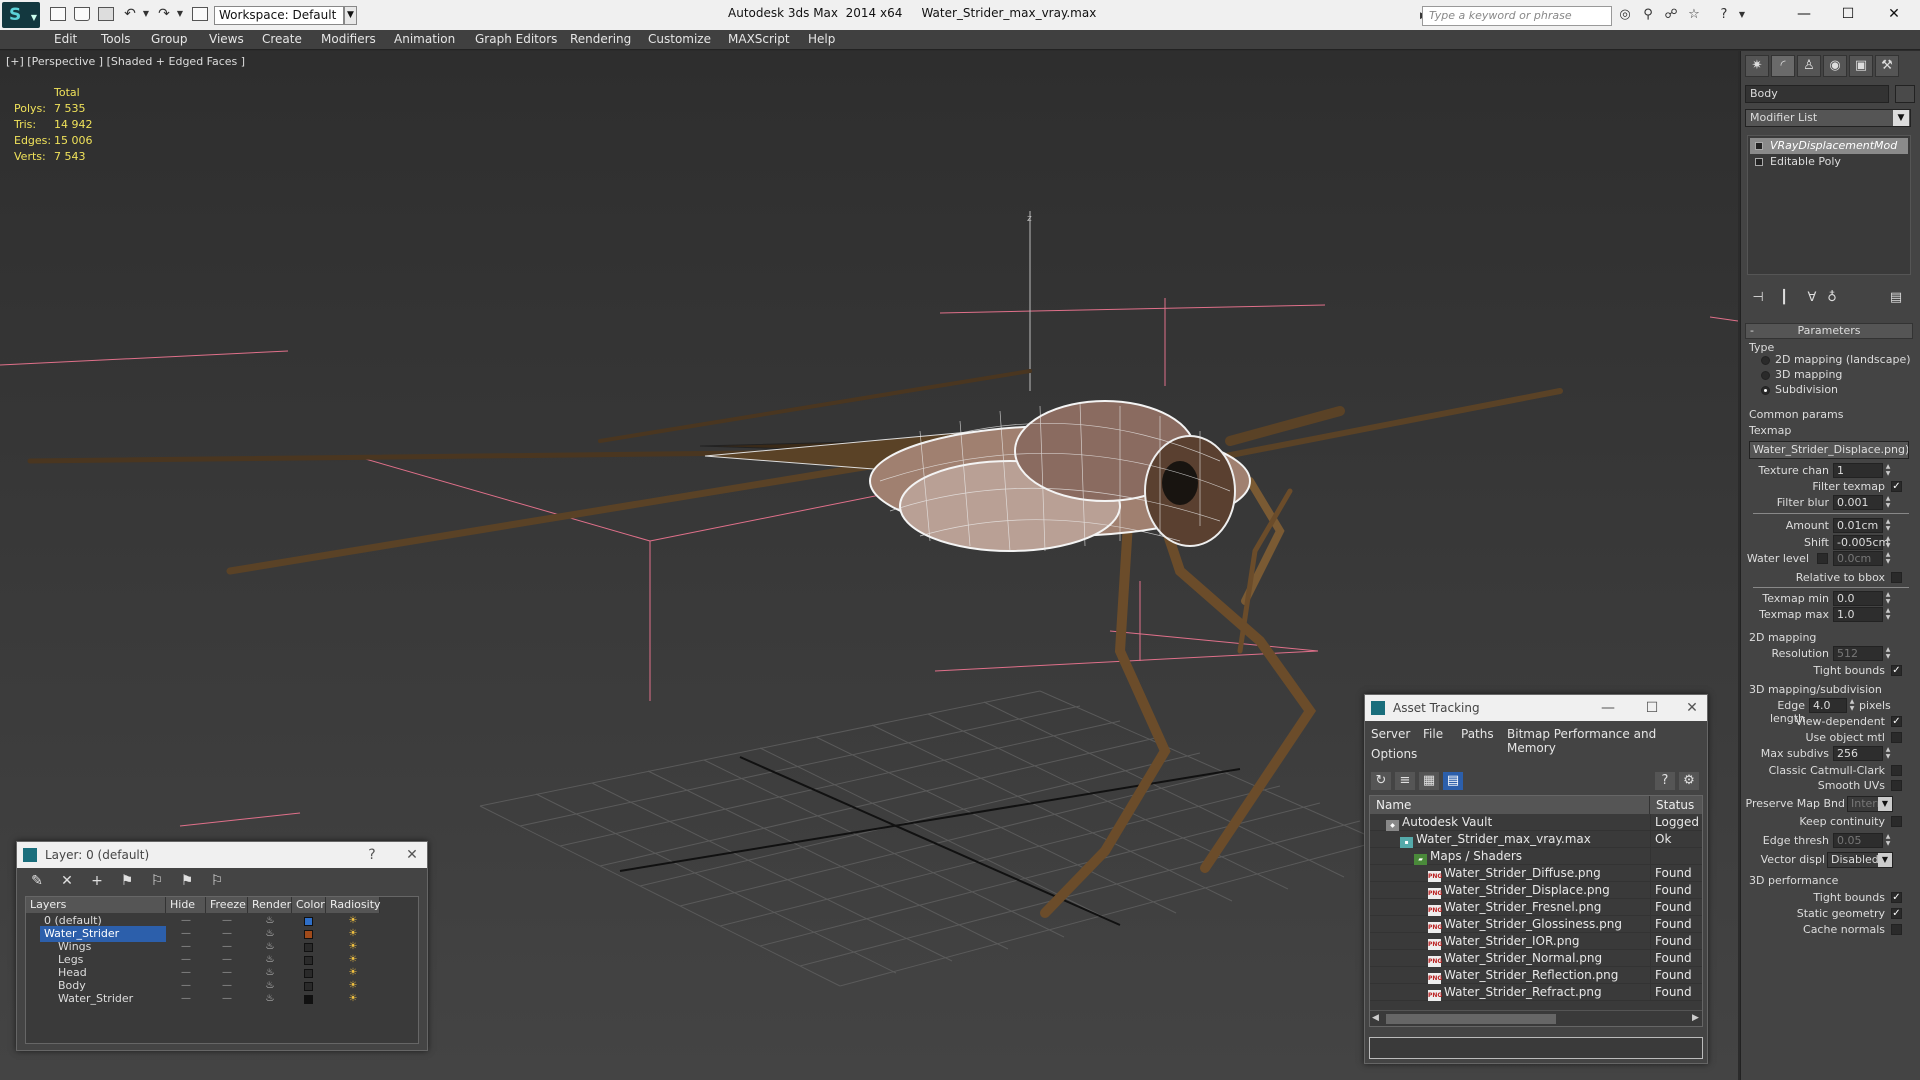 Image resolution: width=1920 pixels, height=1080 pixels. What do you see at coordinates (217, 881) in the screenshot?
I see `freeze-all-layers-icon: ⚐` at bounding box center [217, 881].